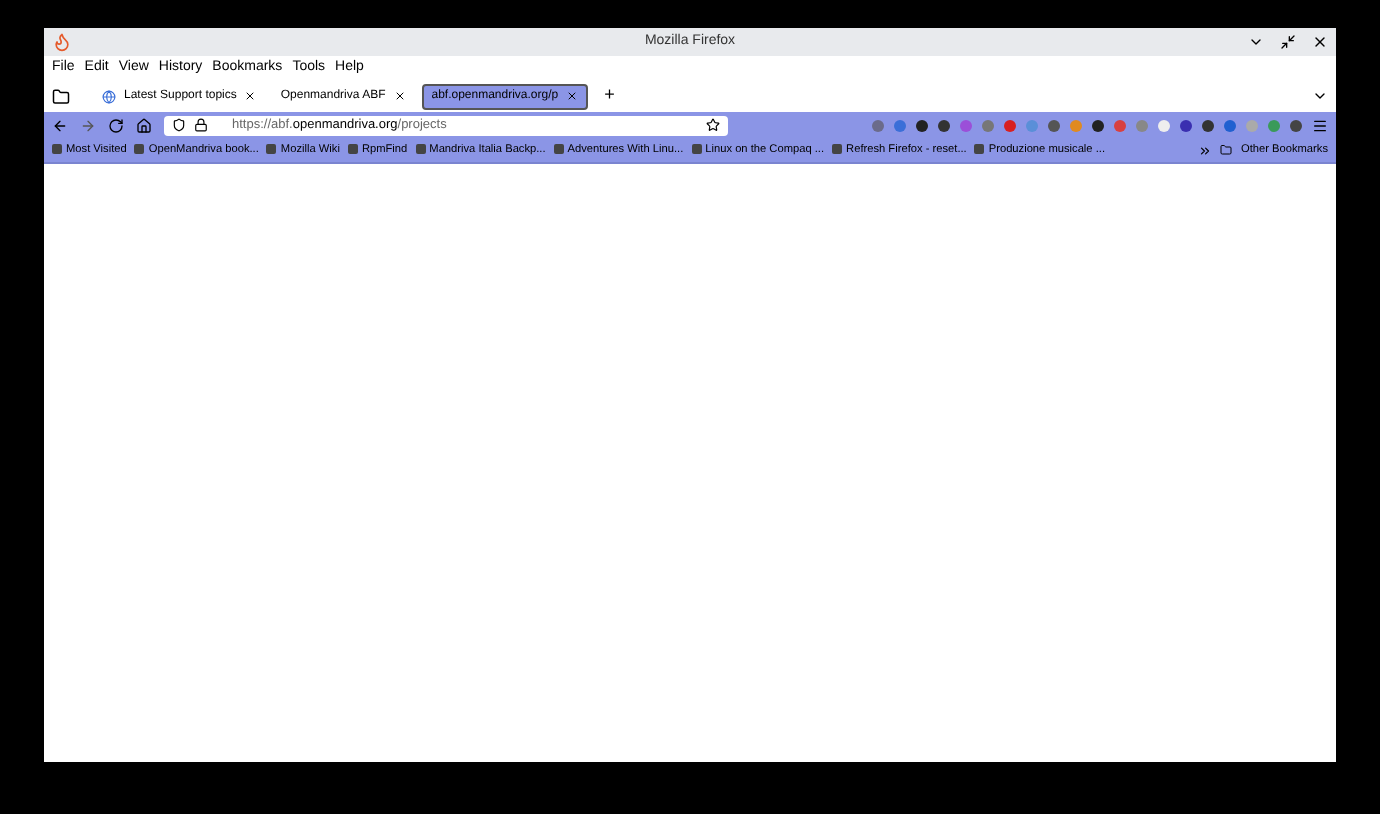 This screenshot has width=1380, height=814. Describe the element at coordinates (1205, 150) in the screenshot. I see `more-bookmarks-icon` at that location.